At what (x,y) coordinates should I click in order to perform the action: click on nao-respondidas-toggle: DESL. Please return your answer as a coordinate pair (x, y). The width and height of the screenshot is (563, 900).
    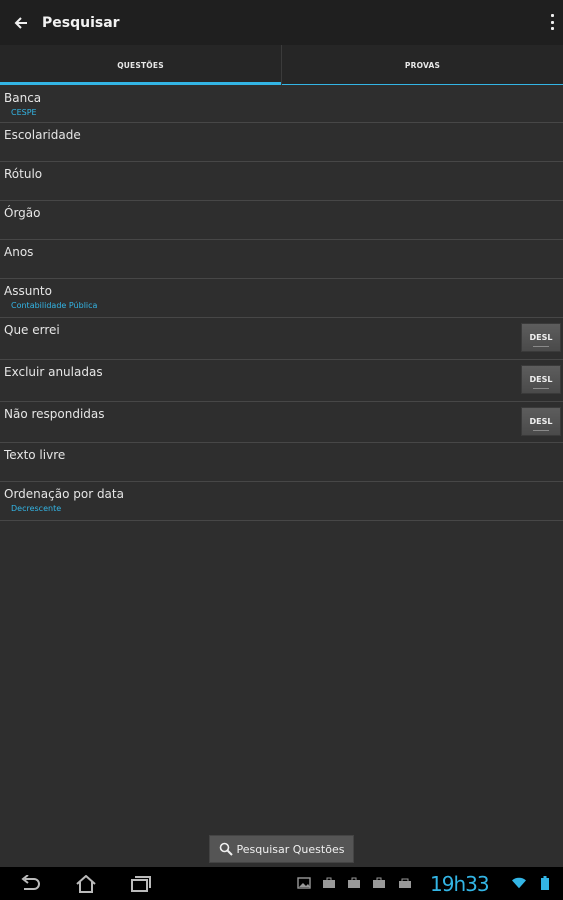
    Looking at the image, I should click on (541, 421).